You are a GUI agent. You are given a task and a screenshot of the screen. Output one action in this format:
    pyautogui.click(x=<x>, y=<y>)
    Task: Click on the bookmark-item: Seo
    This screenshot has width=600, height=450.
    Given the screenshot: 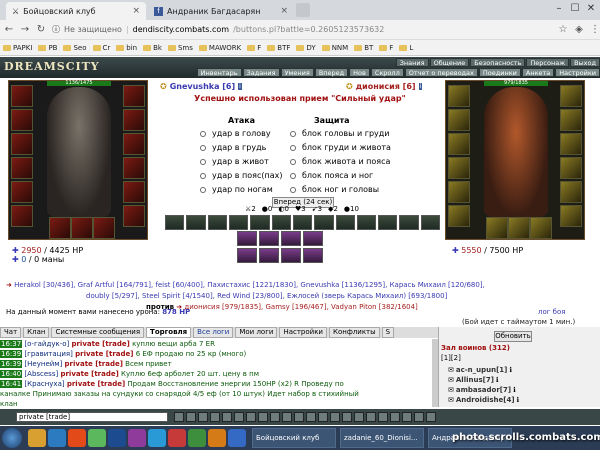 What is the action you would take?
    pyautogui.click(x=74, y=48)
    